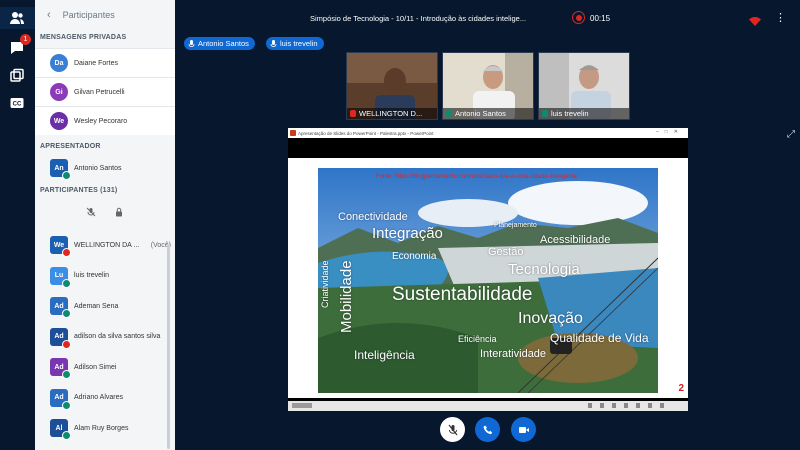 This screenshot has height=450, width=800. Describe the element at coordinates (25, 39) in the screenshot. I see `chat-notification-badge: 1` at that location.